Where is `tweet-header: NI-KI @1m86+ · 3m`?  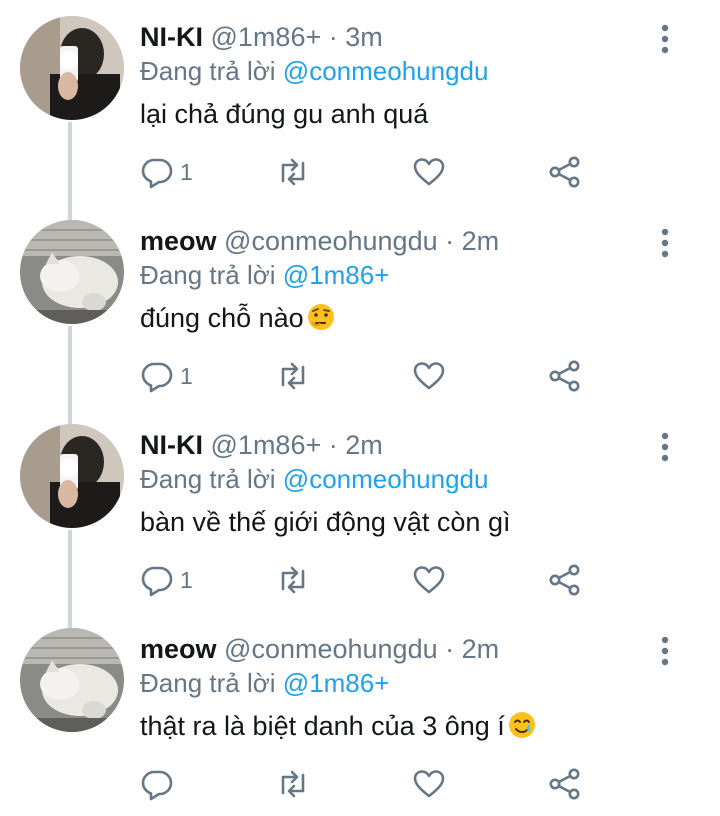 tweet-header: NI-KI @1m86+ · 3m is located at coordinates (261, 37).